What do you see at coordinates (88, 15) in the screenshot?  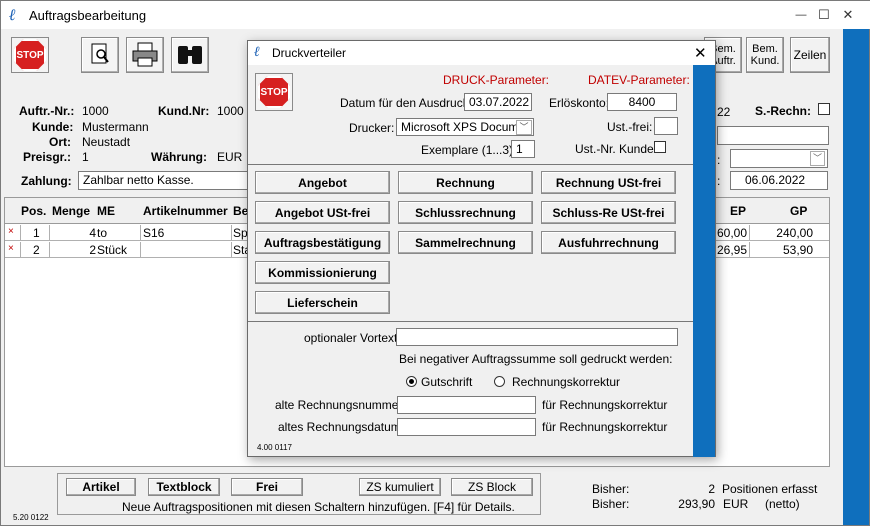 I see `window-title: Auftragsbearbeitung` at bounding box center [88, 15].